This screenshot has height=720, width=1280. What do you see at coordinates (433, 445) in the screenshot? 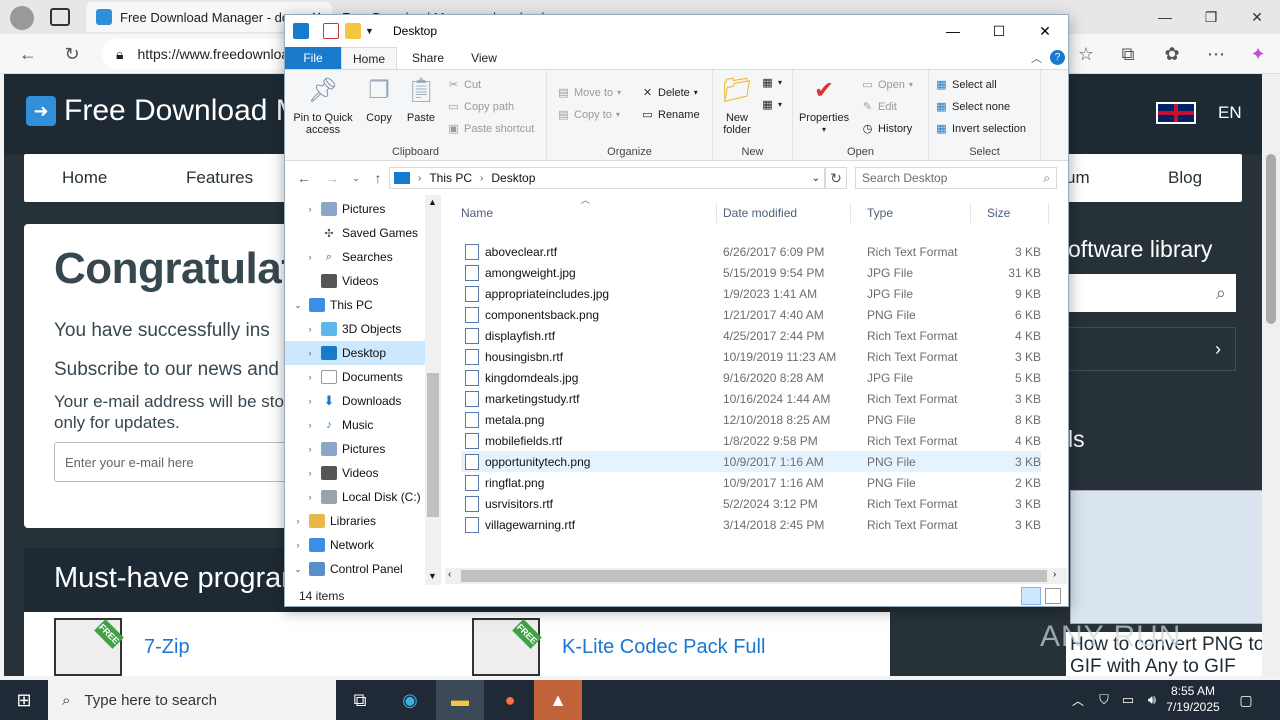
I see `nav-pane-scroll-thumb` at bounding box center [433, 445].